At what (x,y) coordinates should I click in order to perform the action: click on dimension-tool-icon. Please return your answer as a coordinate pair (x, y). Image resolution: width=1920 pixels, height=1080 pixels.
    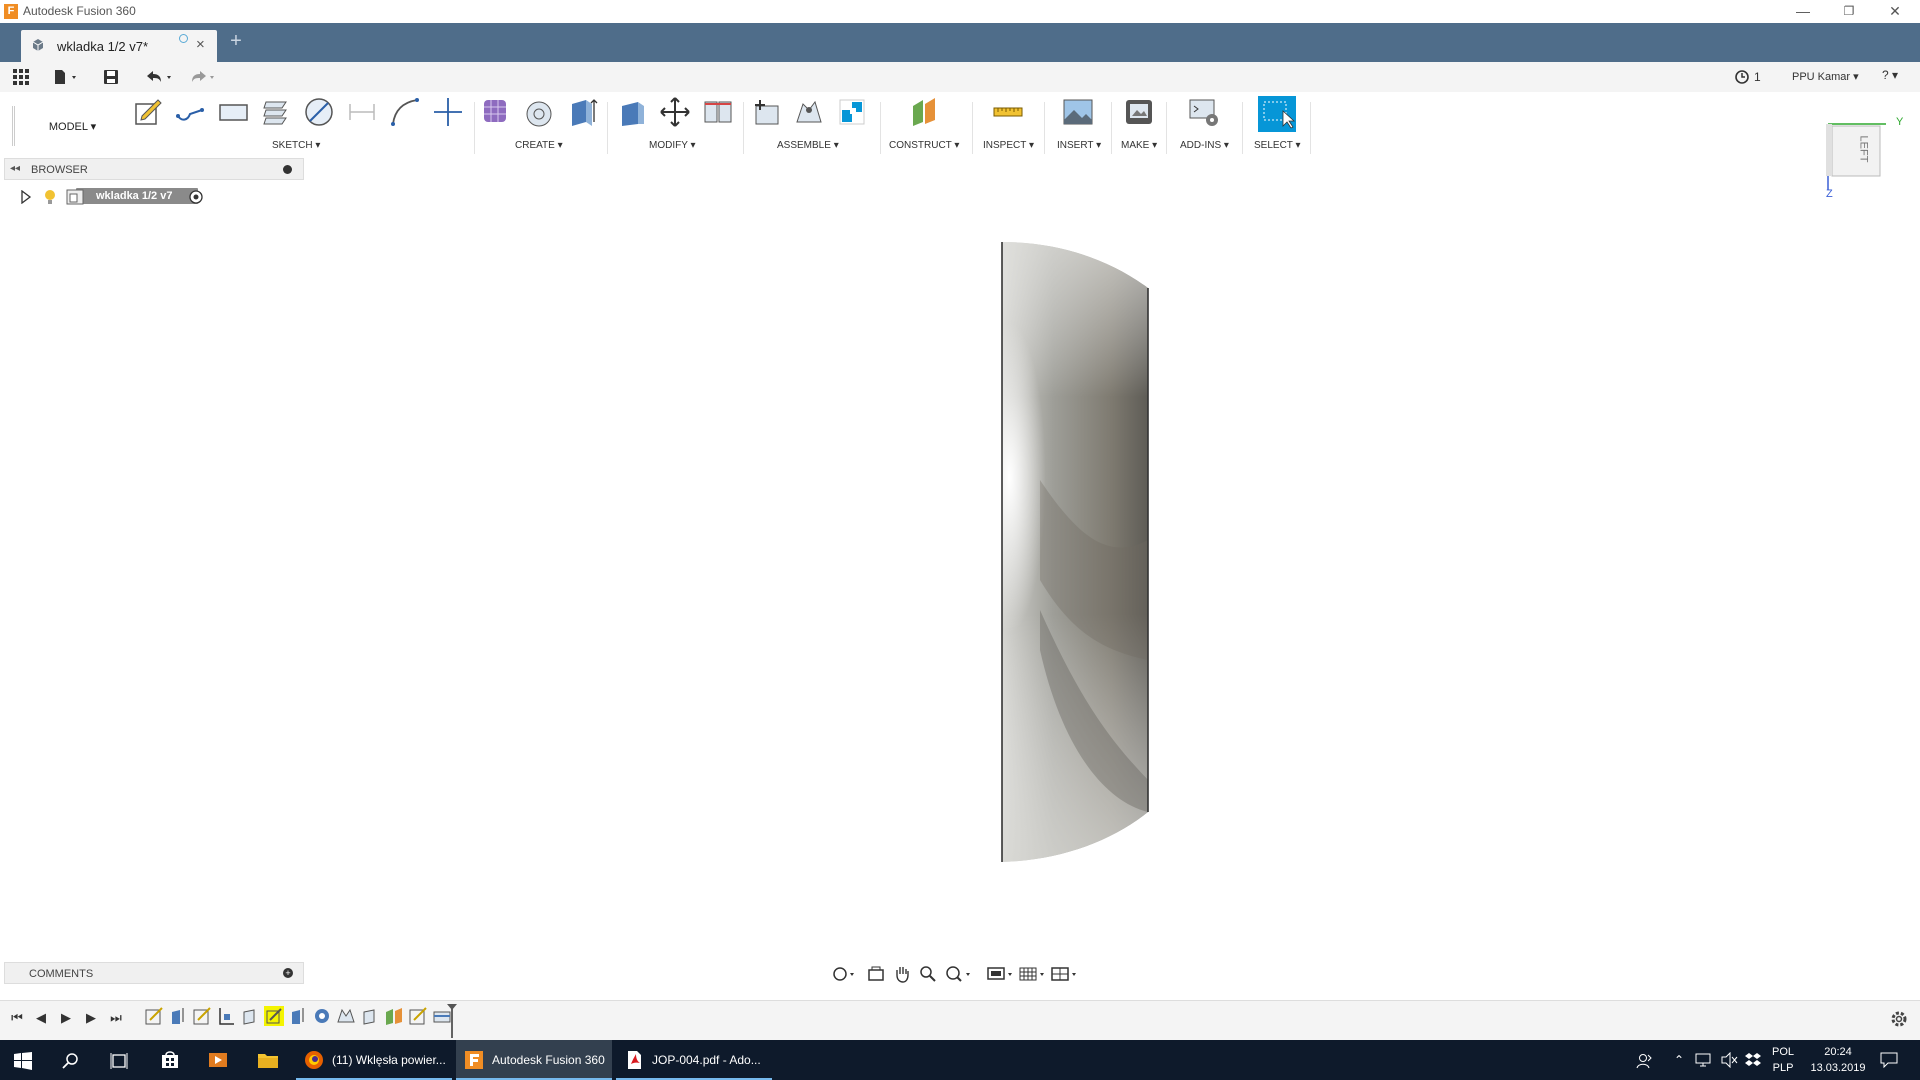
    Looking at the image, I should click on (362, 112).